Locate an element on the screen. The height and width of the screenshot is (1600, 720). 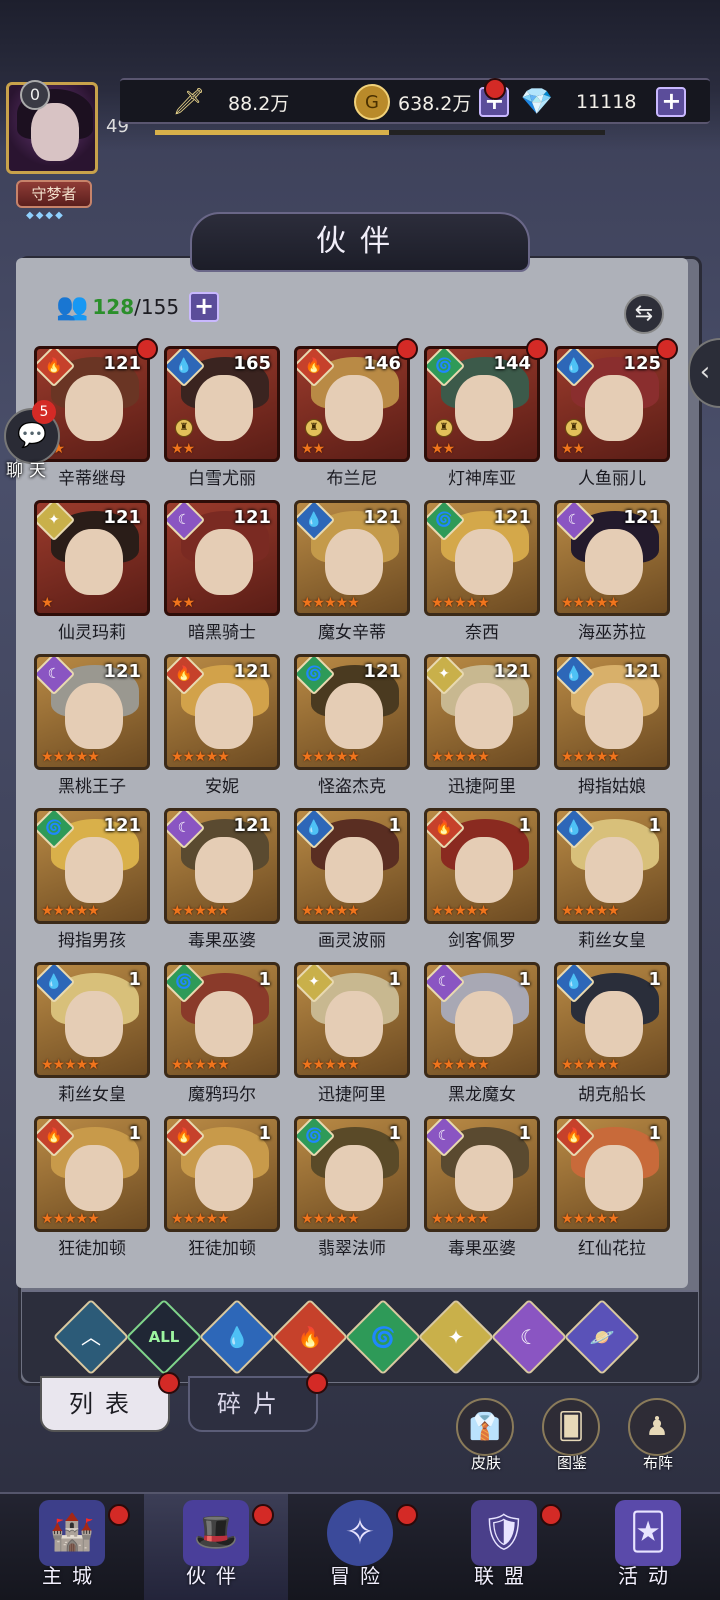
partner-card: ✦ 121 ★ 仙灵玛莉 is located at coordinates (92, 571).